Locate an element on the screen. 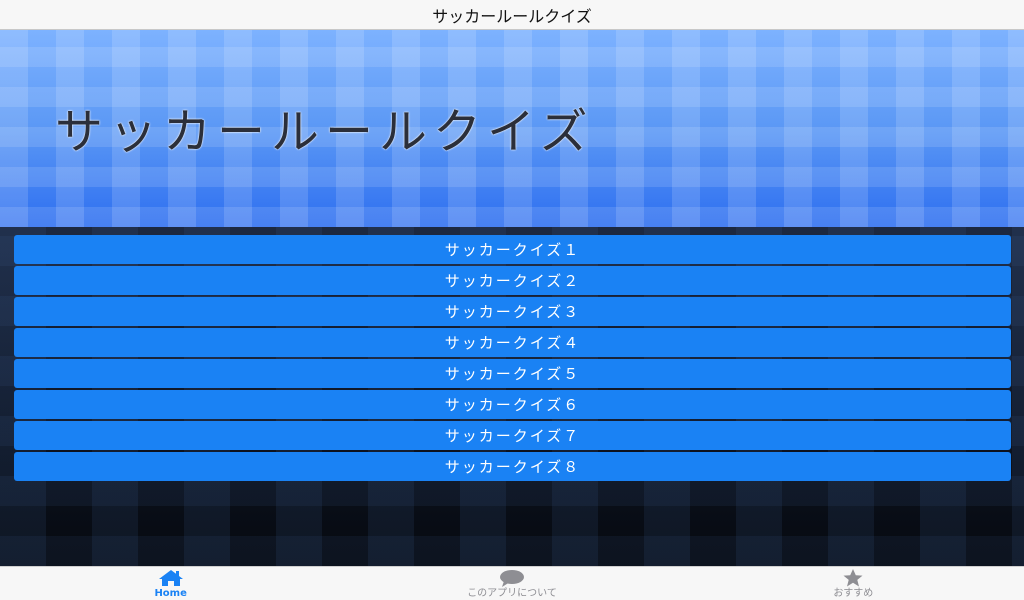 The image size is (1024, 600). speech-bubble-icon is located at coordinates (512, 577).